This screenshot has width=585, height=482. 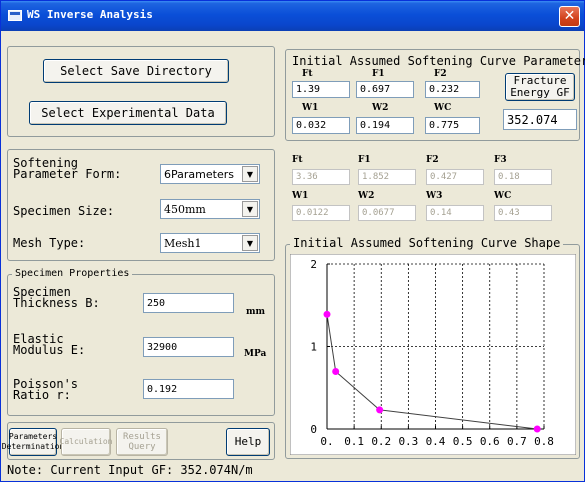 What do you see at coordinates (463, 441) in the screenshot?
I see `x-tick-label: 0.5` at bounding box center [463, 441].